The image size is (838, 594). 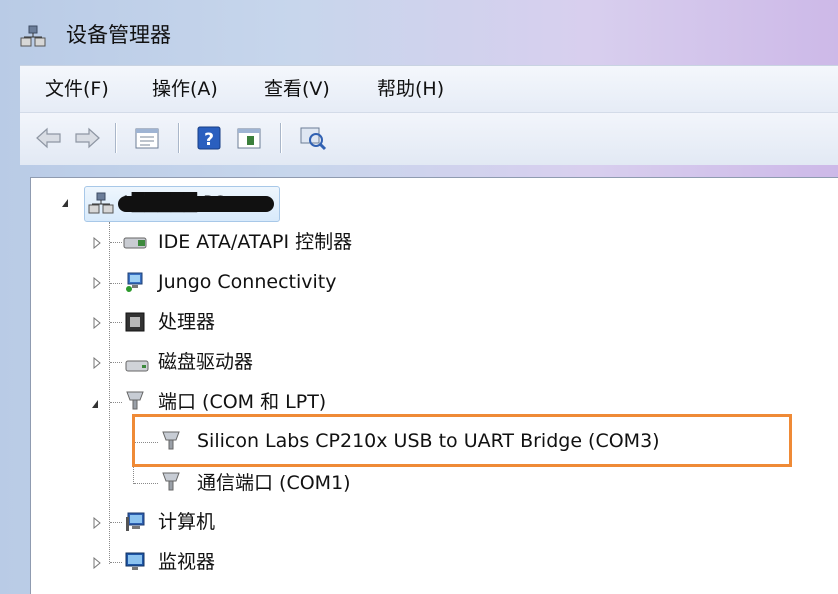 I want to click on computer-icon, so click(x=135, y=521).